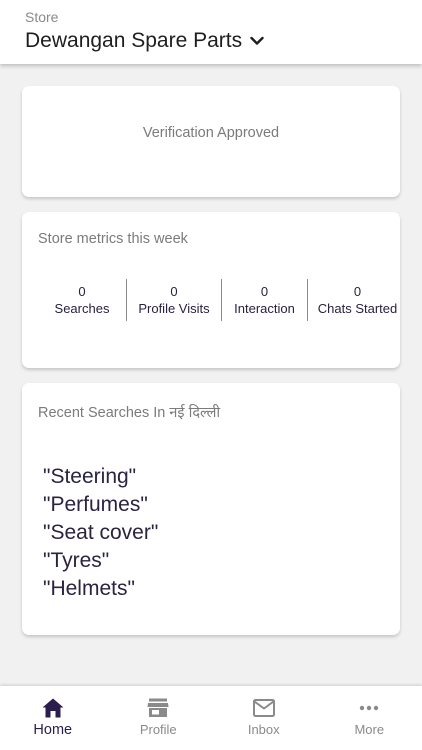 The image size is (422, 750). Describe the element at coordinates (76, 560) in the screenshot. I see `recent-search-item: "Tyres"` at that location.